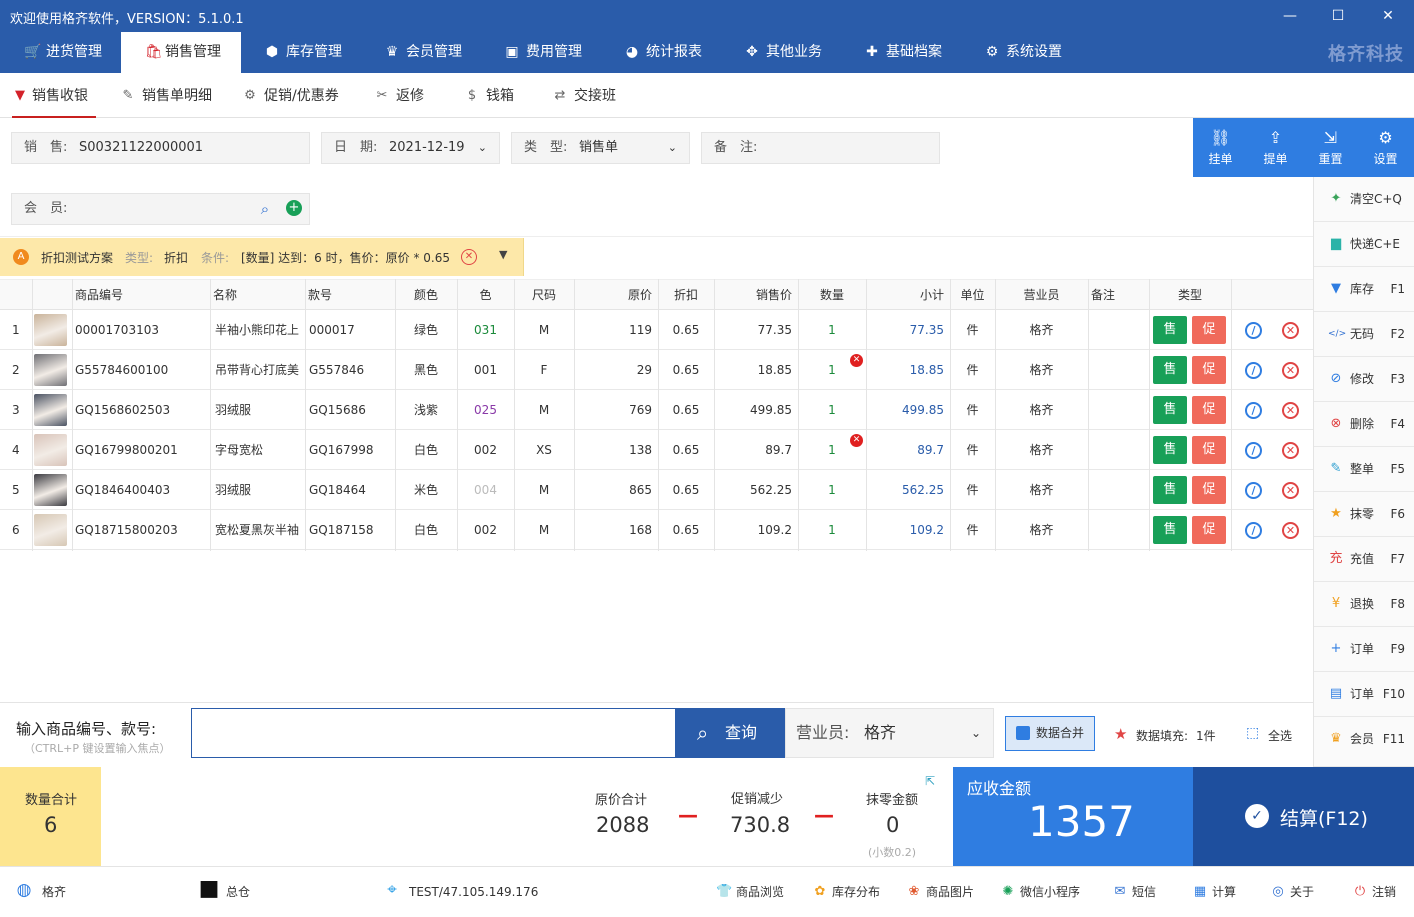 The width and height of the screenshot is (1414, 917). I want to click on shortcut-express-button: ▆ 快递C+E, so click(1364, 244).